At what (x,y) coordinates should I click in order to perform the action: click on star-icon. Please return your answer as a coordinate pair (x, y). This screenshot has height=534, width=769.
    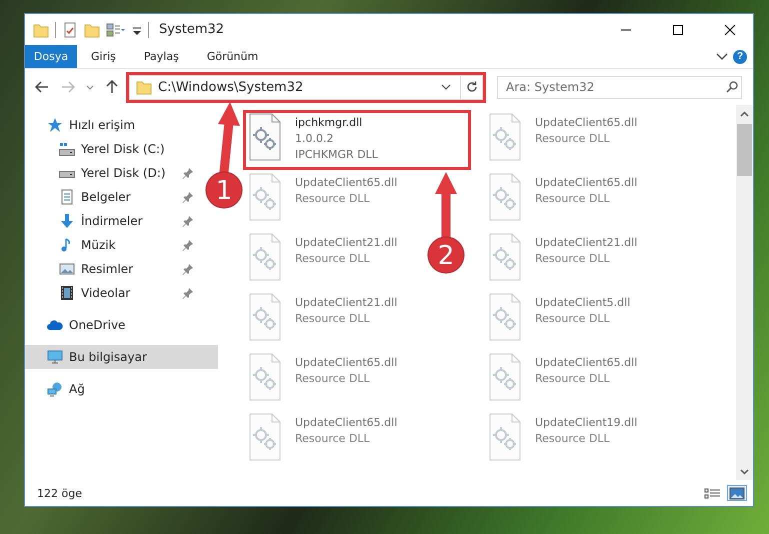
    Looking at the image, I should click on (55, 125).